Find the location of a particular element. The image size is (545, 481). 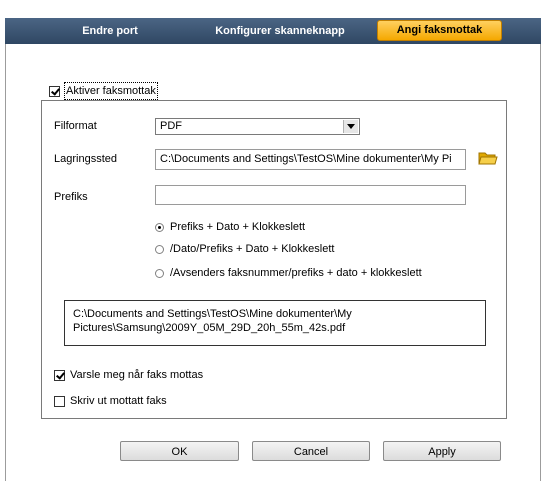

prefix-option-2-label: /Dato/Prefiks + Dato + Klokkeslett is located at coordinates (252, 249).